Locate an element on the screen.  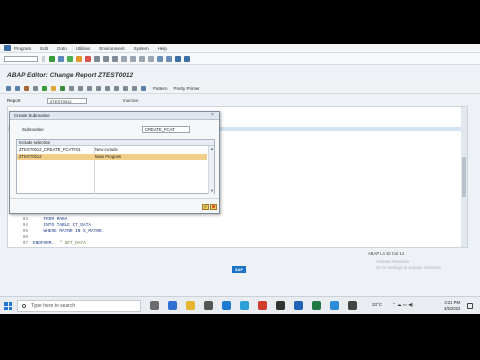
sap-logon-icon is located at coordinates (334, 305).